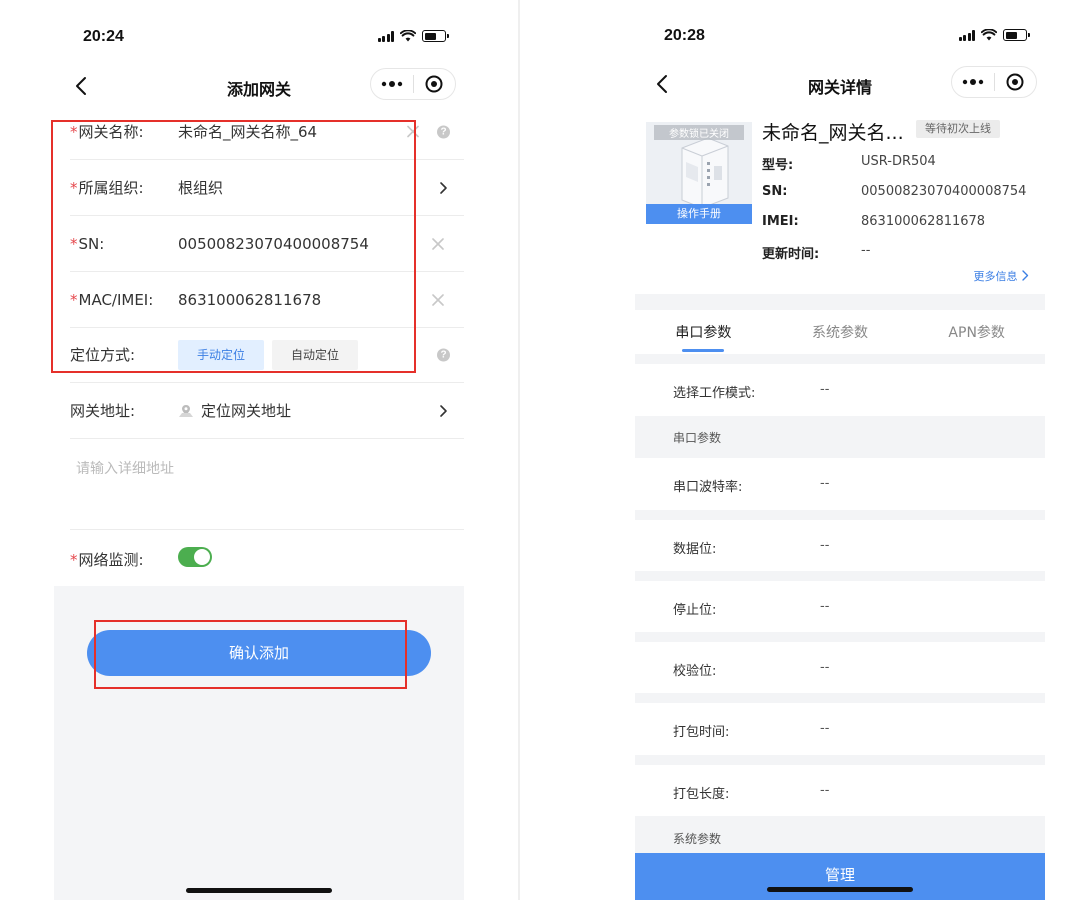 The width and height of the screenshot is (1088, 900). I want to click on organization-row: *所属组织: 根组织, so click(267, 188).